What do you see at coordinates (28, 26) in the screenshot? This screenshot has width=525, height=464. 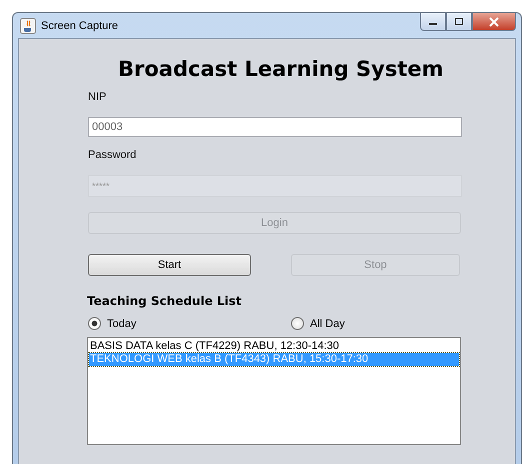 I see `java-cup-icon` at bounding box center [28, 26].